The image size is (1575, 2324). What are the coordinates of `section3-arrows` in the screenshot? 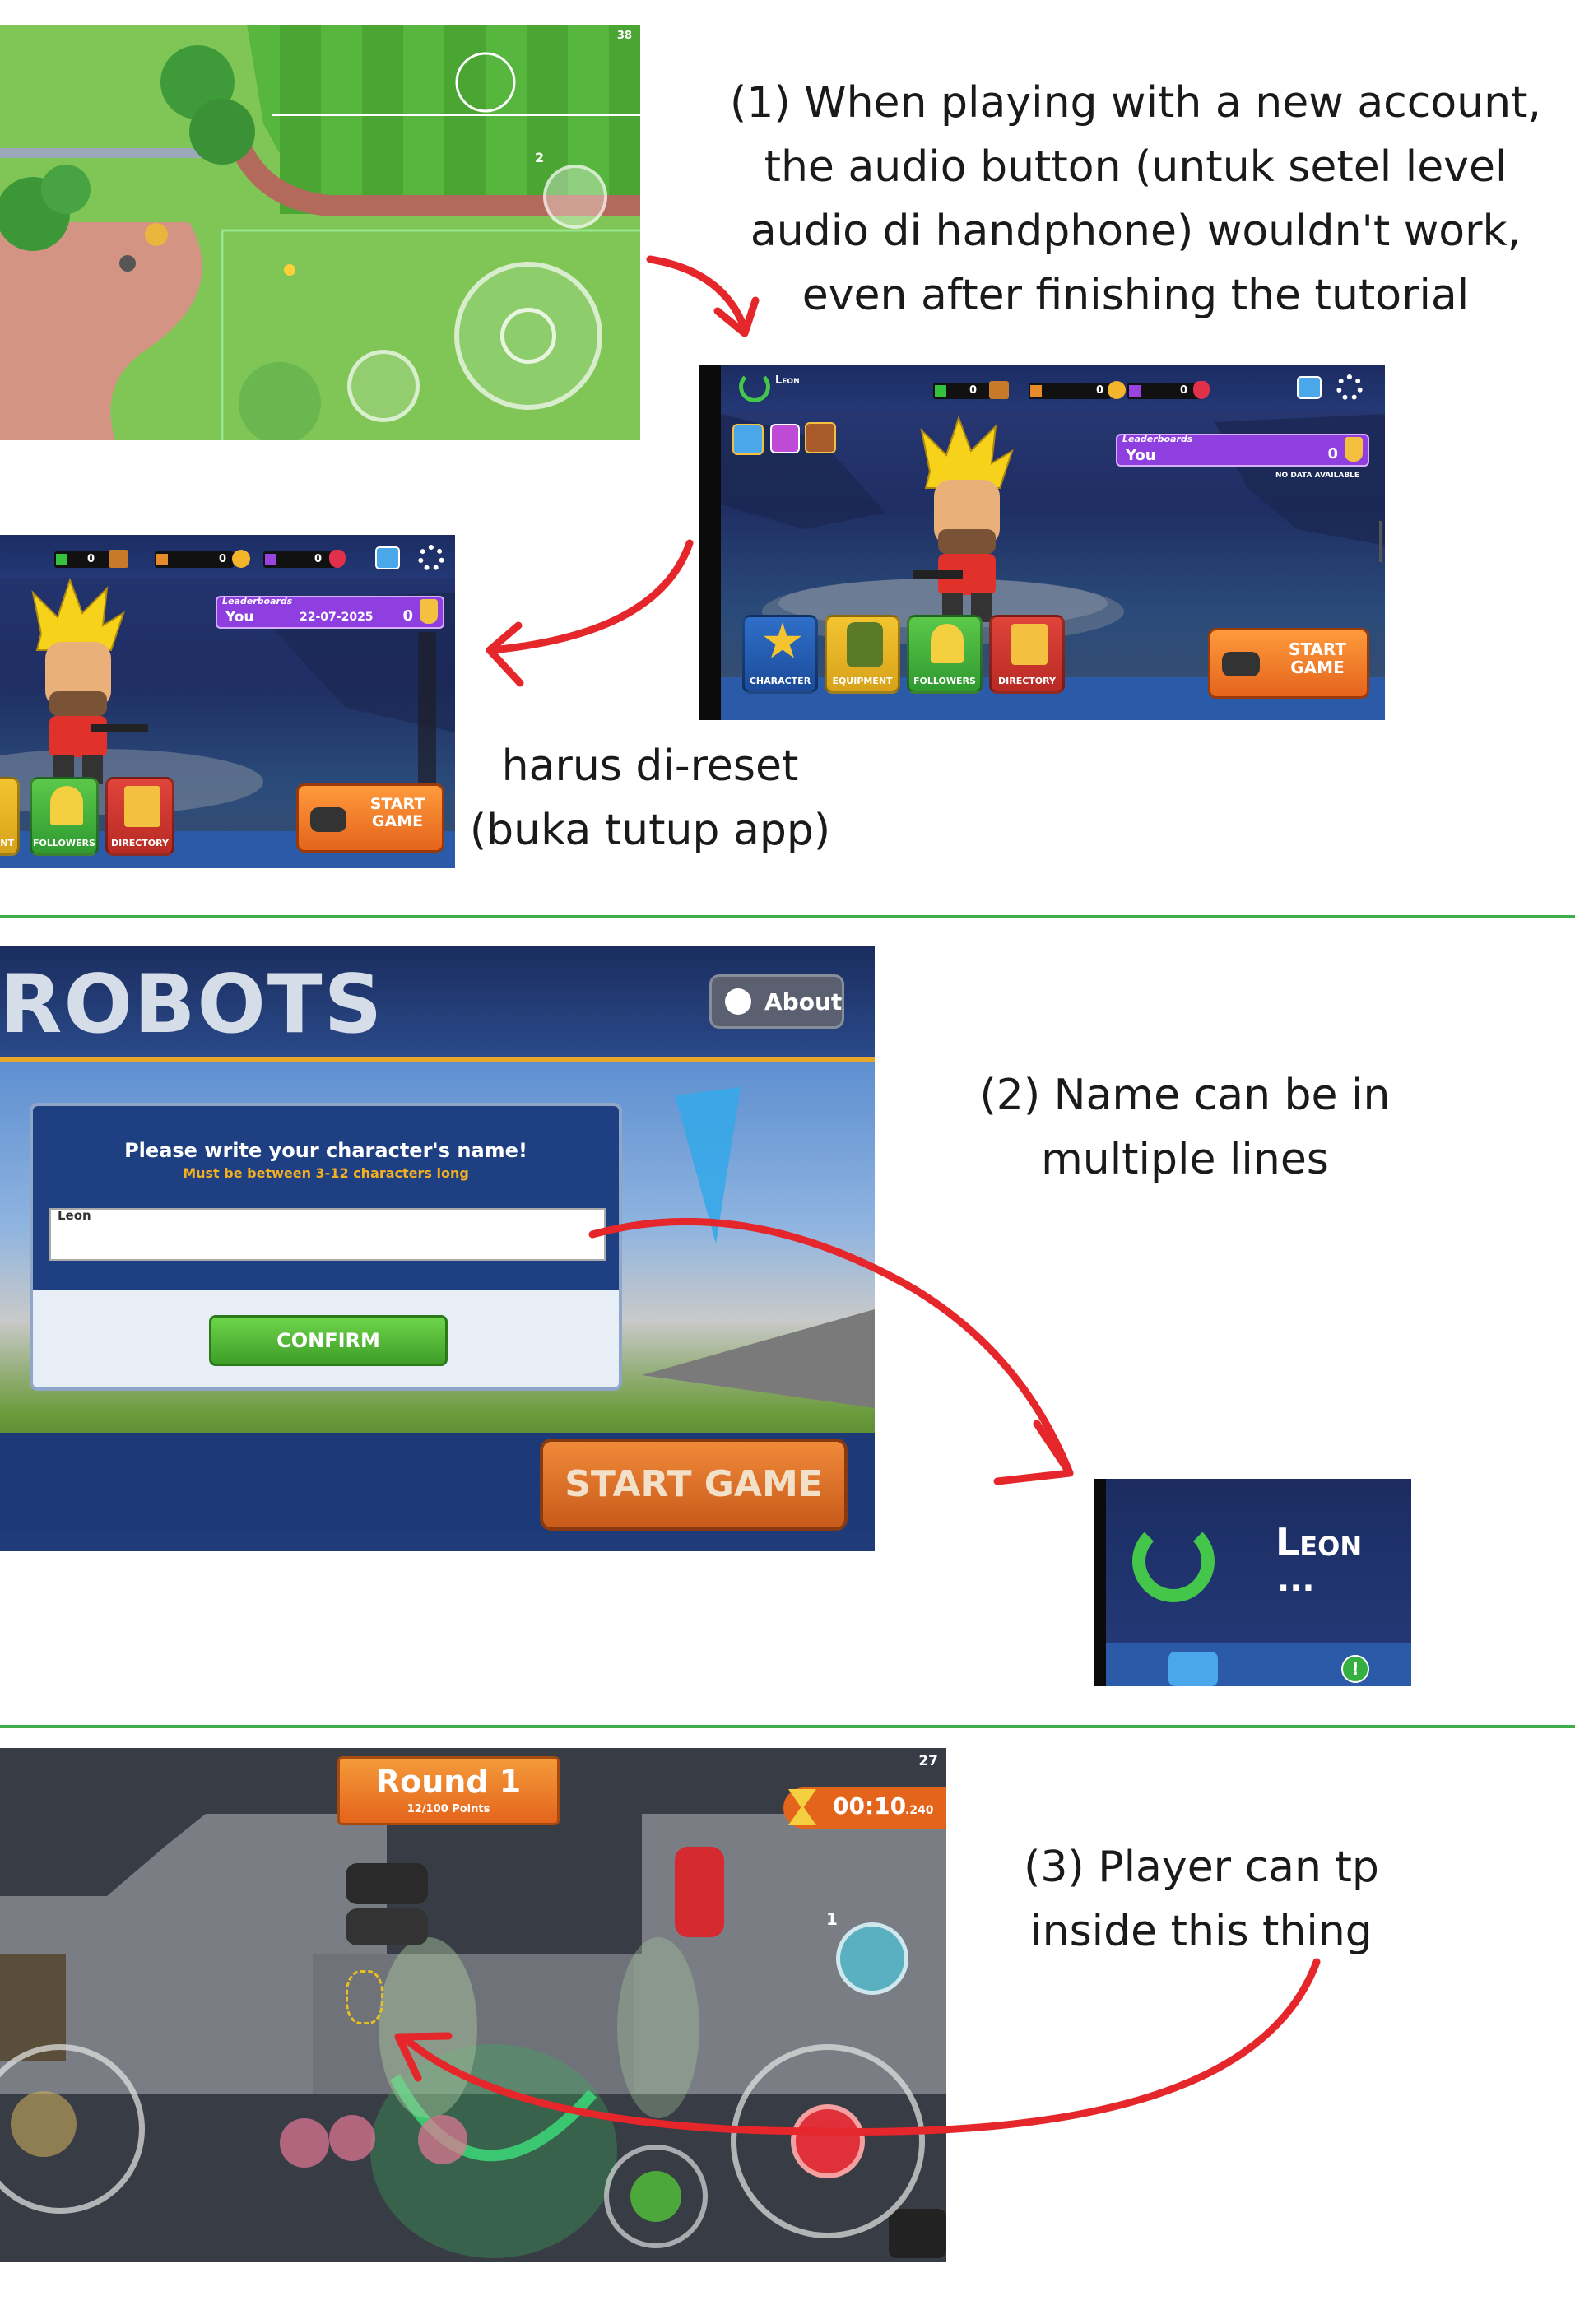 It's located at (857, 2047).